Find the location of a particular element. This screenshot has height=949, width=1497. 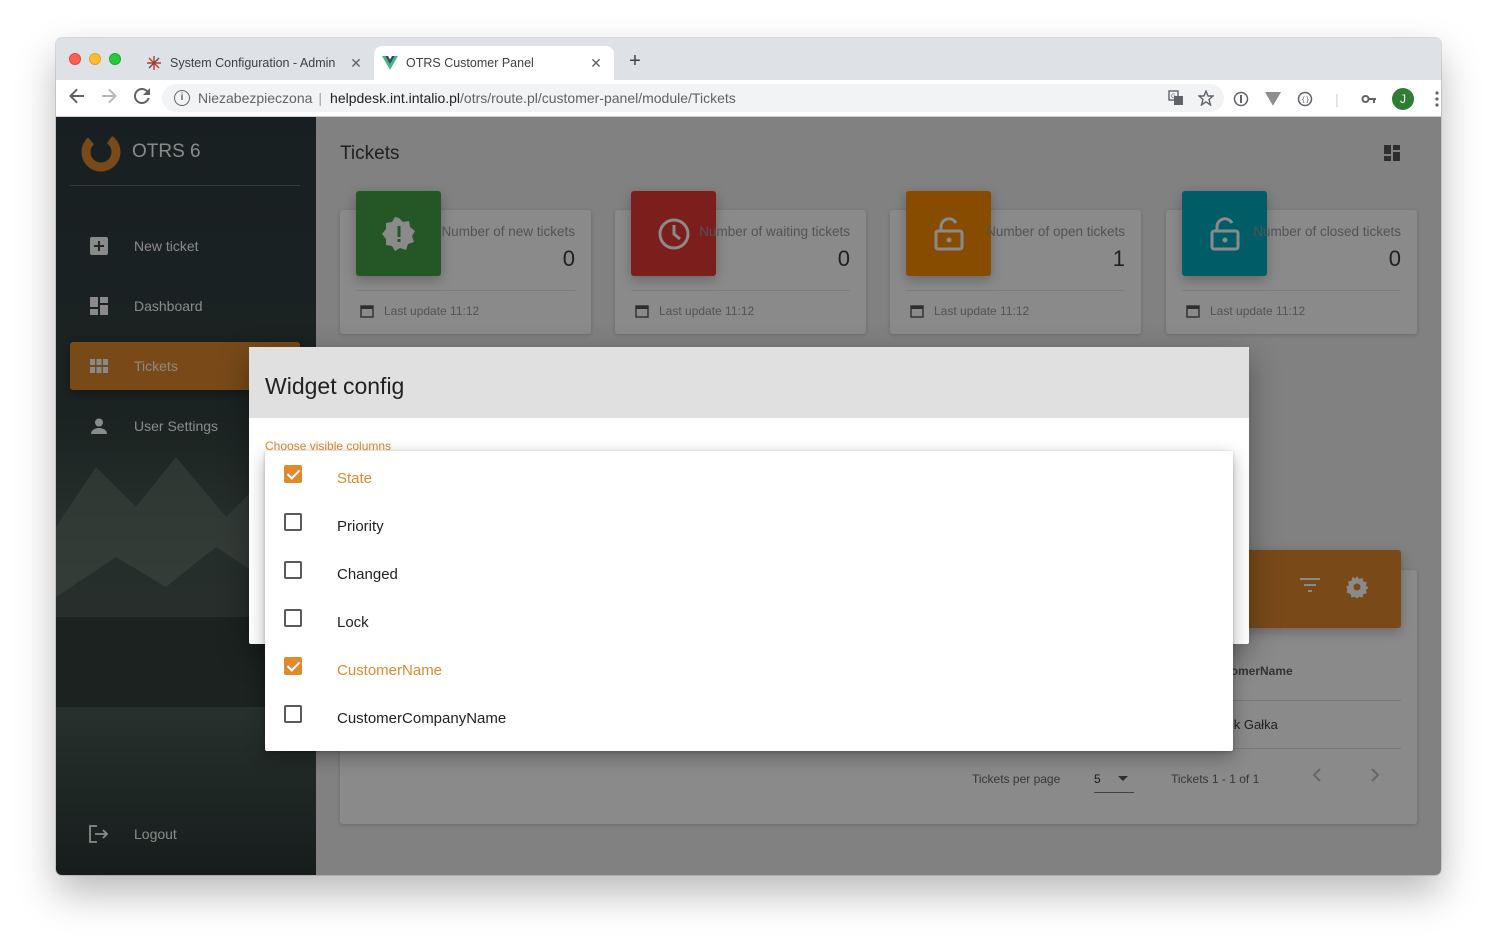

column-option-priority: Priority is located at coordinates (749, 523).